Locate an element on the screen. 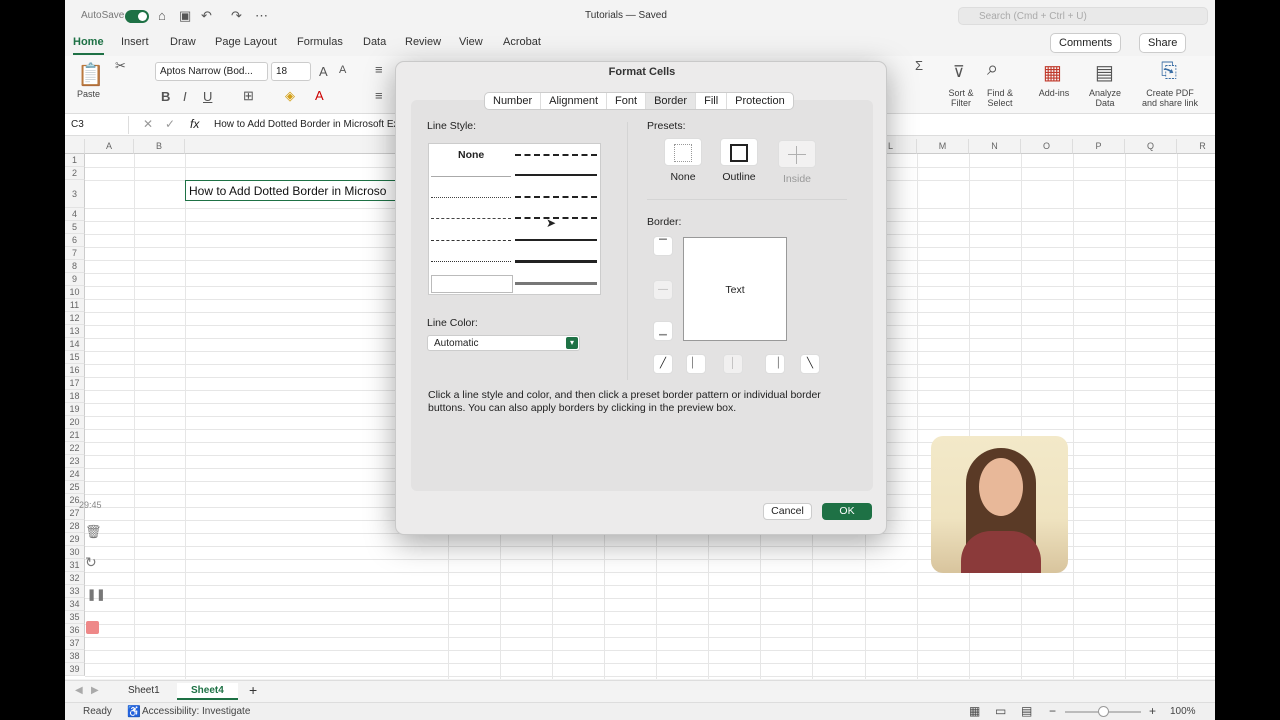 This screenshot has width=1280, height=720. decrease-font-icon: A is located at coordinates (342, 70).